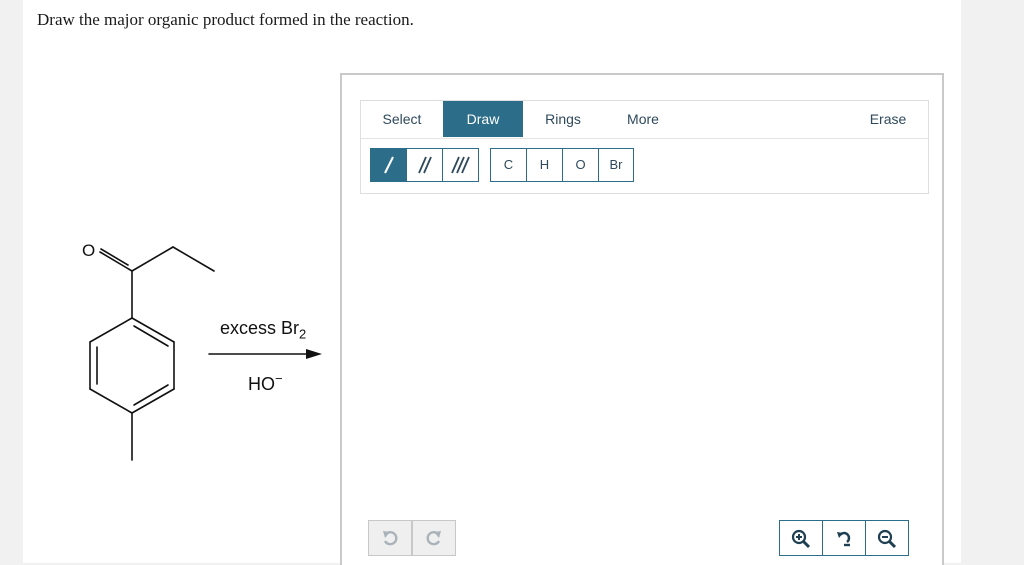  I want to click on zoom-reset-icon, so click(844, 539).